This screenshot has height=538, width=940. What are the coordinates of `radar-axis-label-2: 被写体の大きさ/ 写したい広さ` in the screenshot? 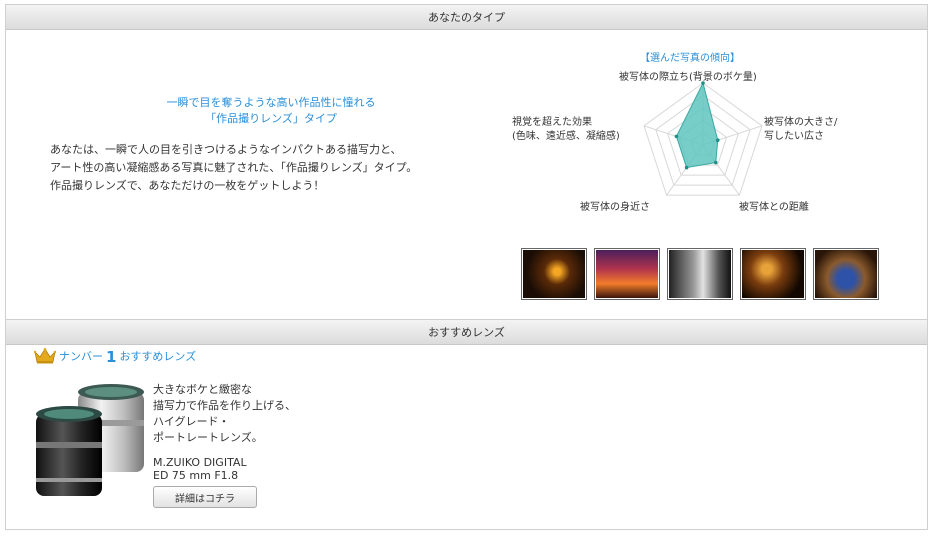 It's located at (801, 129).